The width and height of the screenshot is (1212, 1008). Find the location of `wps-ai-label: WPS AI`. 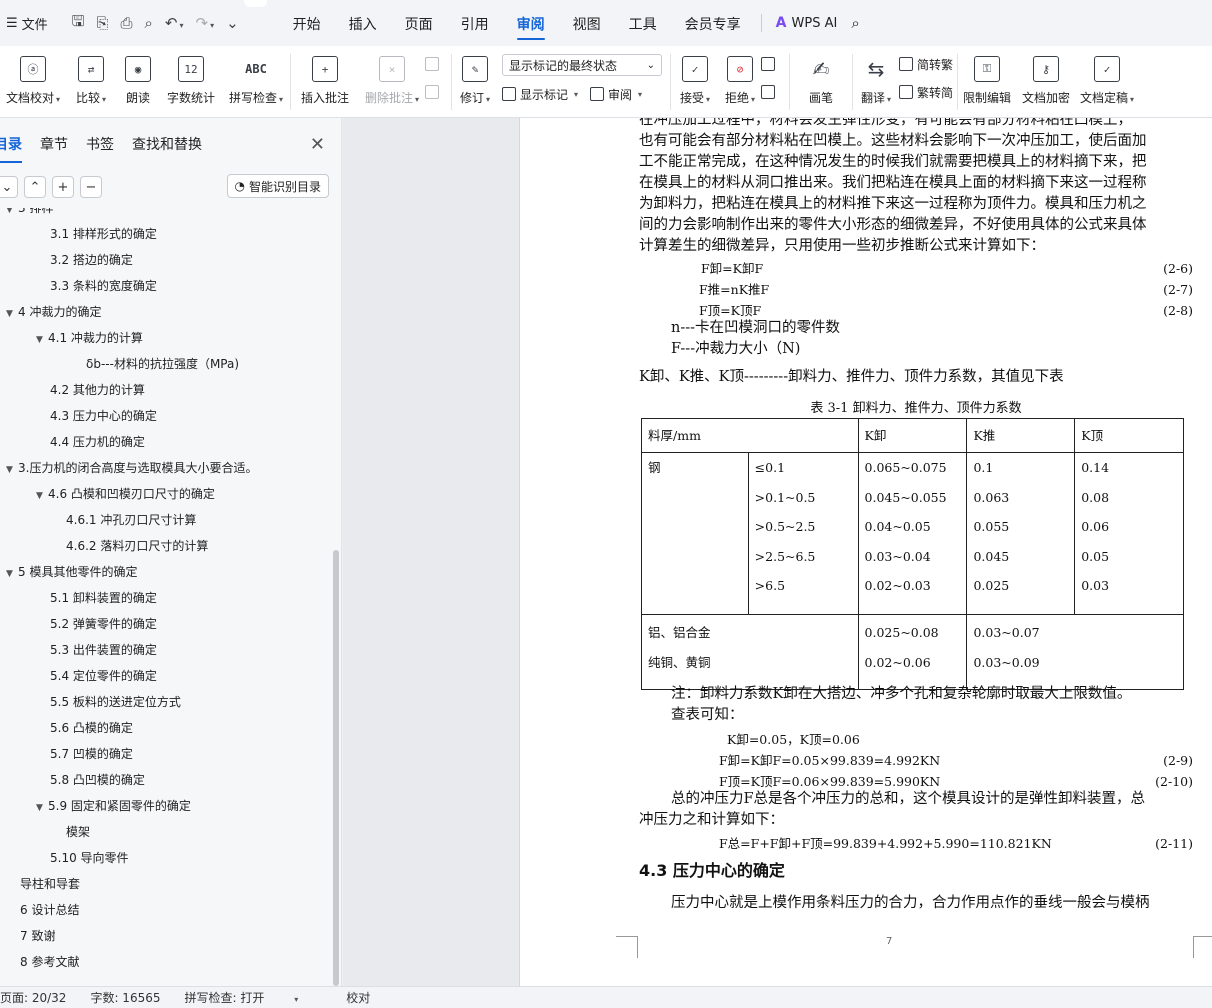

wps-ai-label: WPS AI is located at coordinates (814, 23).